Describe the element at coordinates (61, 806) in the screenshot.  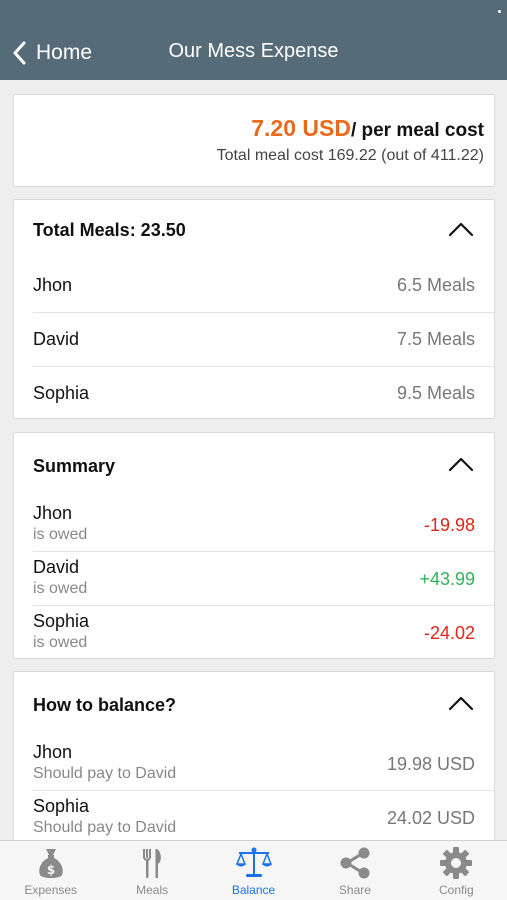
I see `payer-name: Sophia` at that location.